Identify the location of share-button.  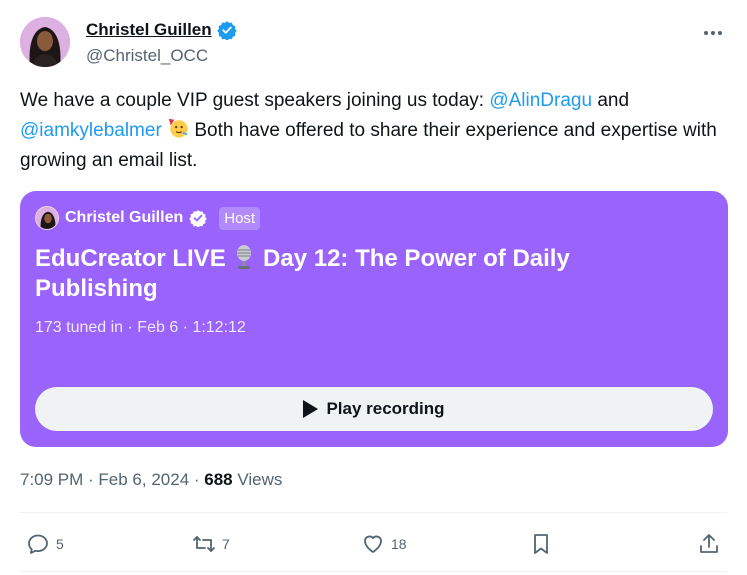
(709, 544).